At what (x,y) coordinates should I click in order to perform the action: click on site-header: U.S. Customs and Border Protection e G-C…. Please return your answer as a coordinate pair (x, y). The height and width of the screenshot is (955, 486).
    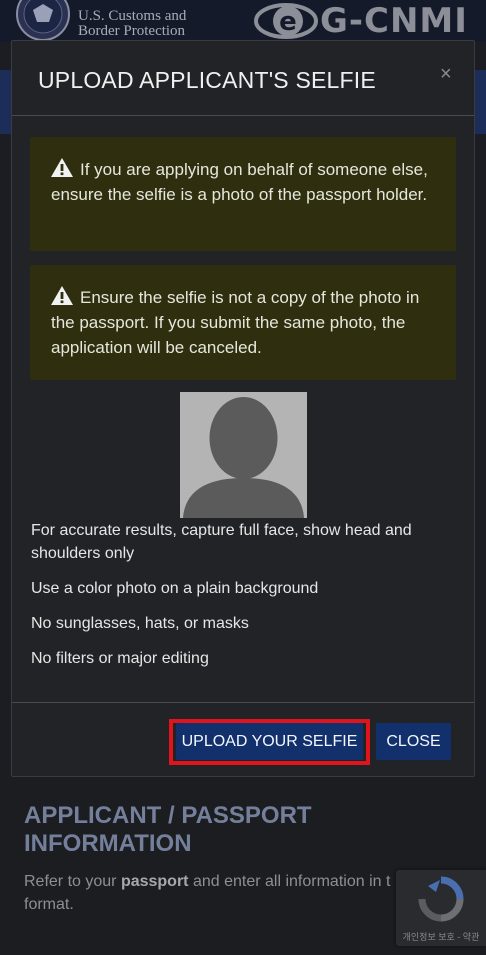
    Looking at the image, I should click on (243, 21).